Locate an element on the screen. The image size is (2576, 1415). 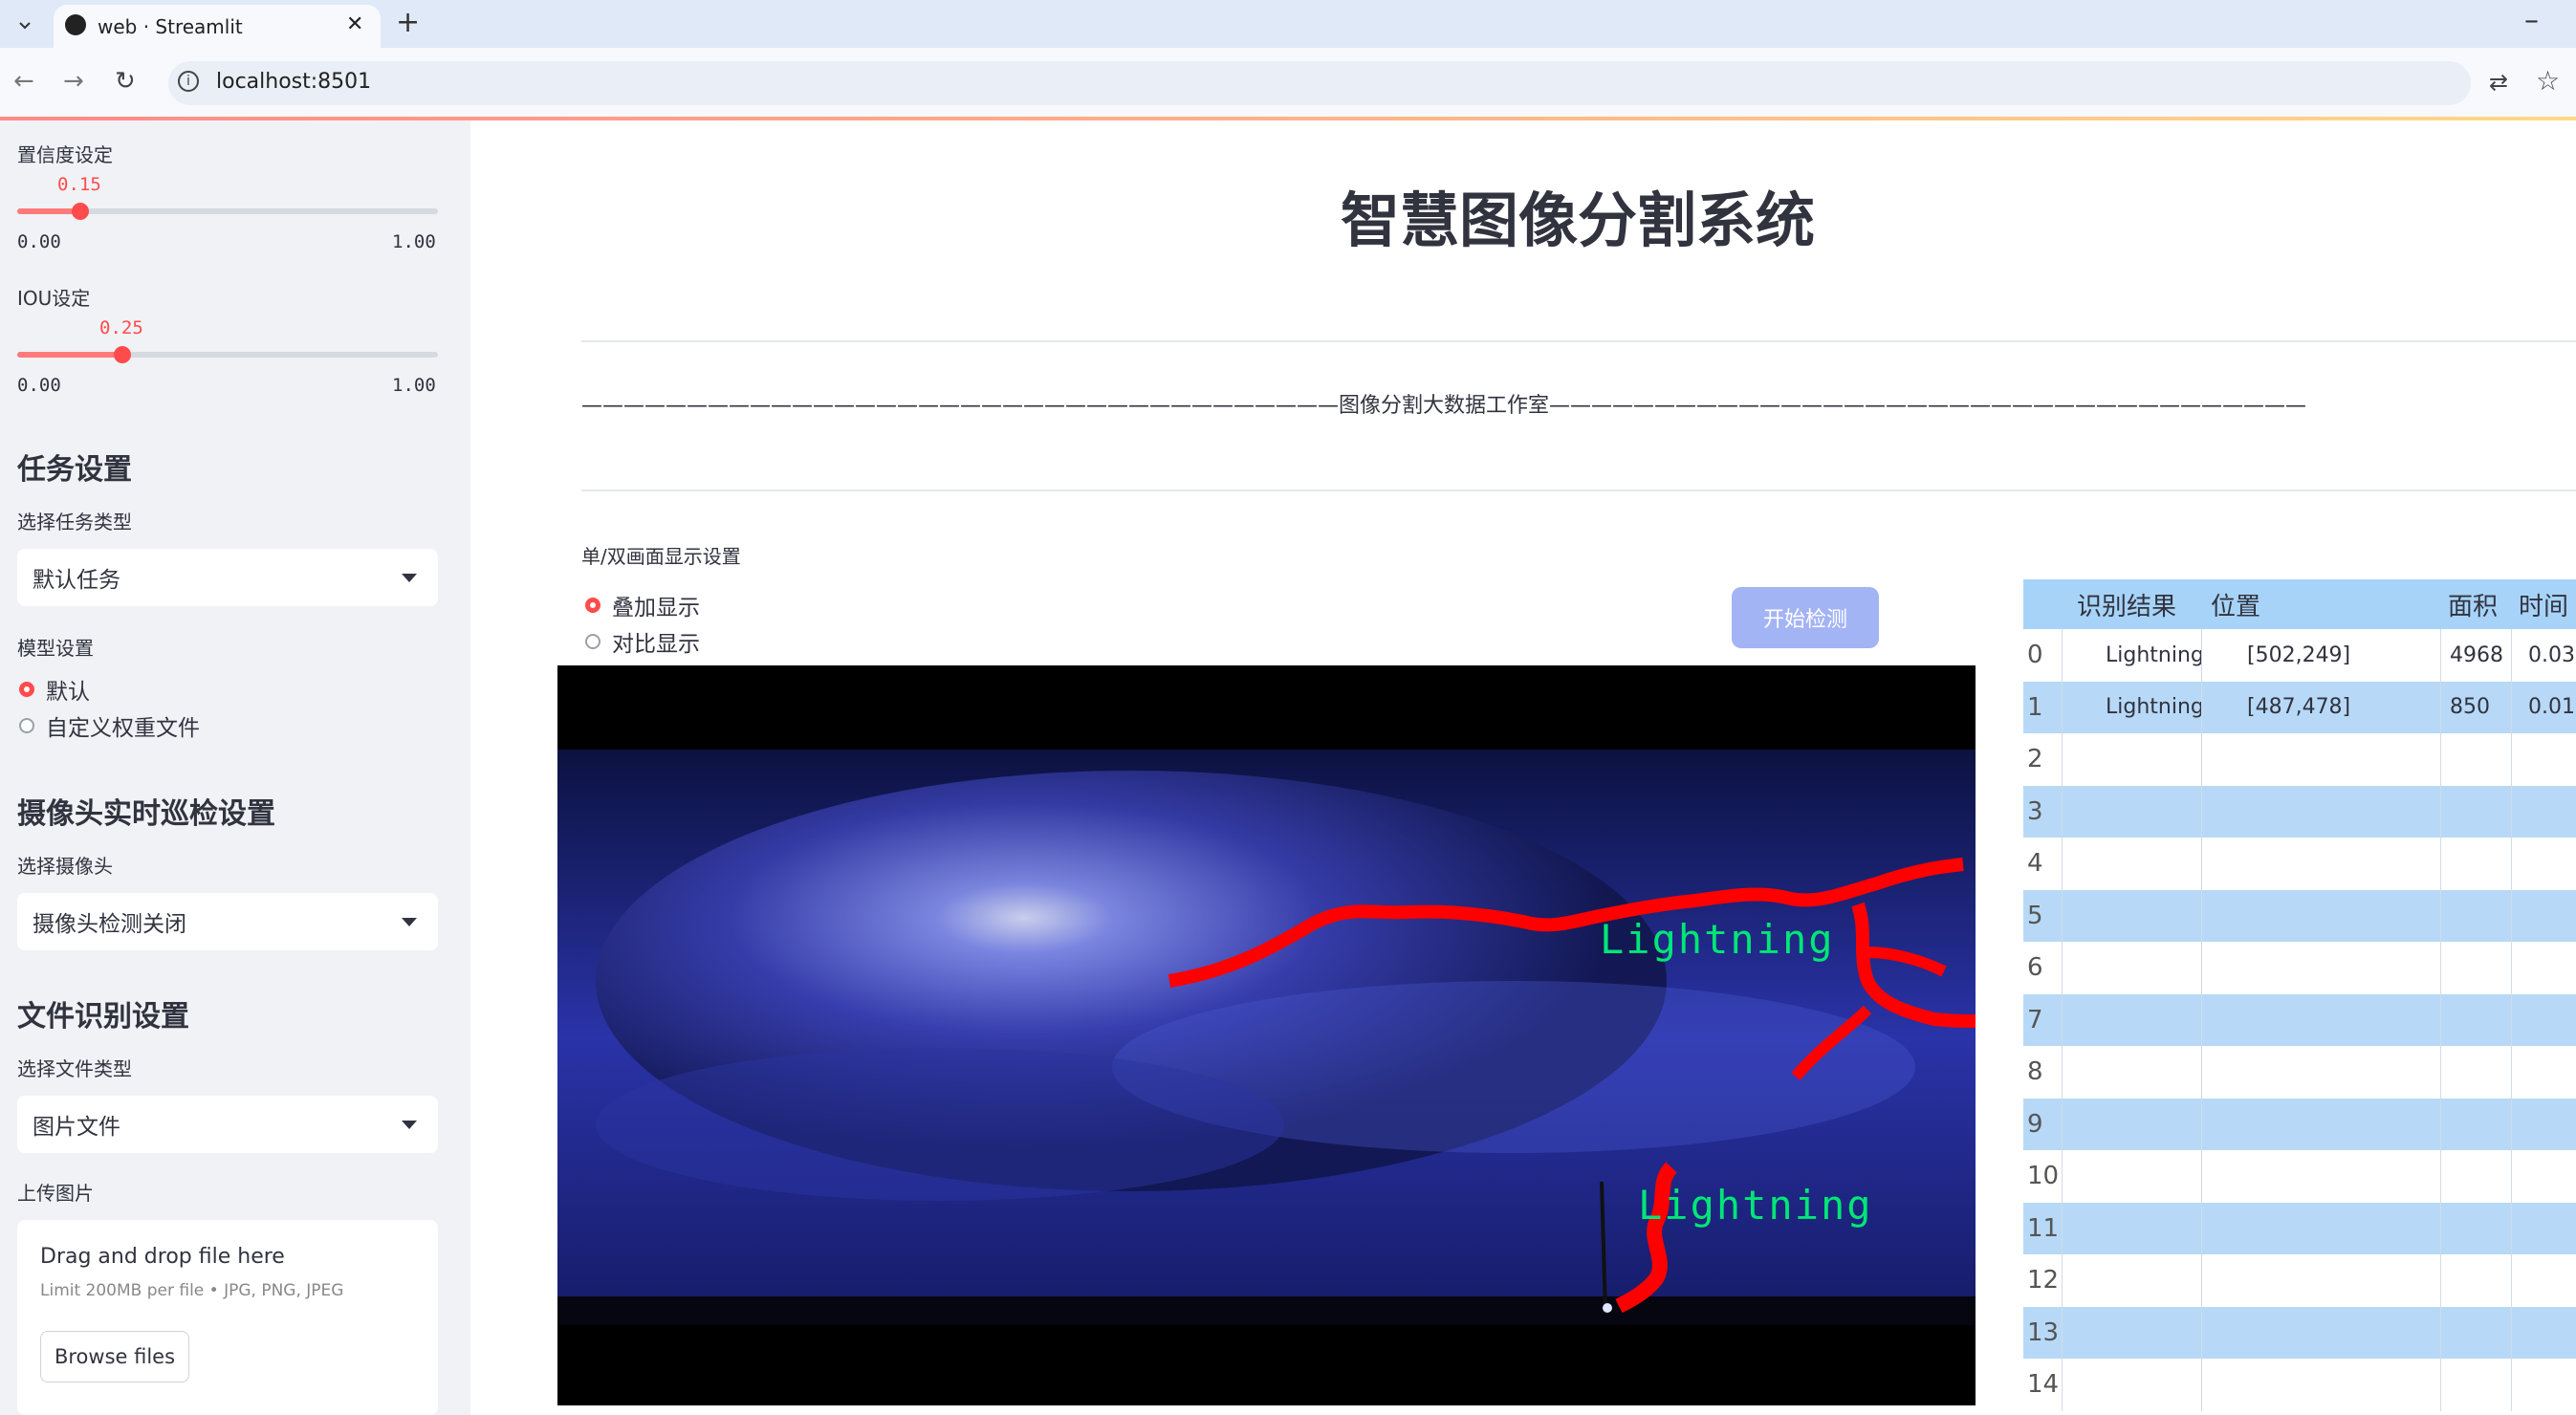
column-header-area: 面积 is located at coordinates (2473, 604).